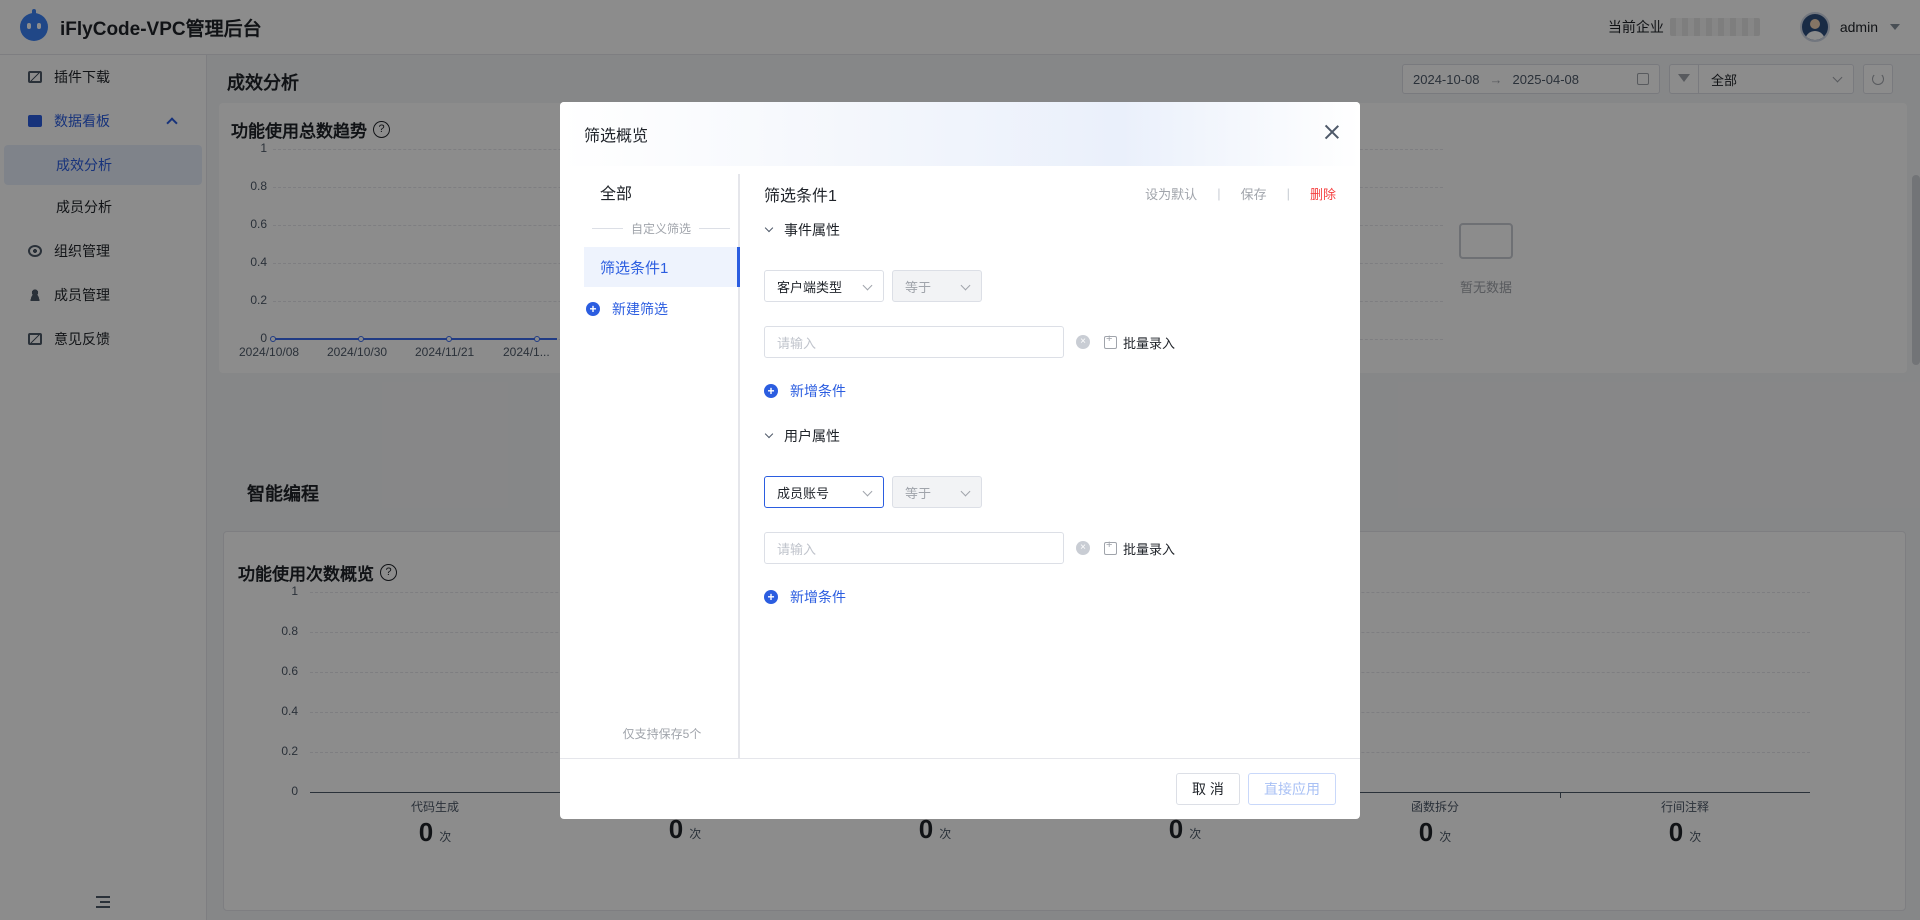  I want to click on field-select-value: 成员账号, so click(803, 493).